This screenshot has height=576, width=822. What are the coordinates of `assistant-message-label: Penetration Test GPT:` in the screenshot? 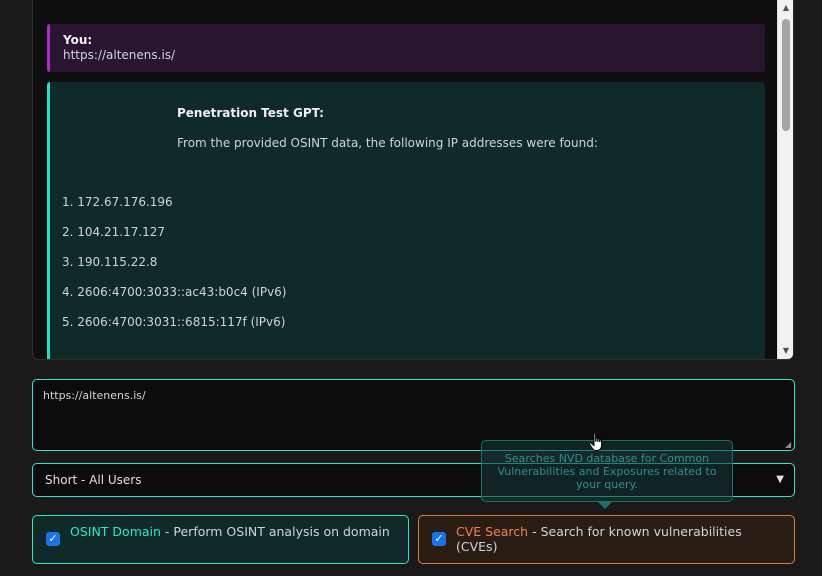 It's located at (250, 113).